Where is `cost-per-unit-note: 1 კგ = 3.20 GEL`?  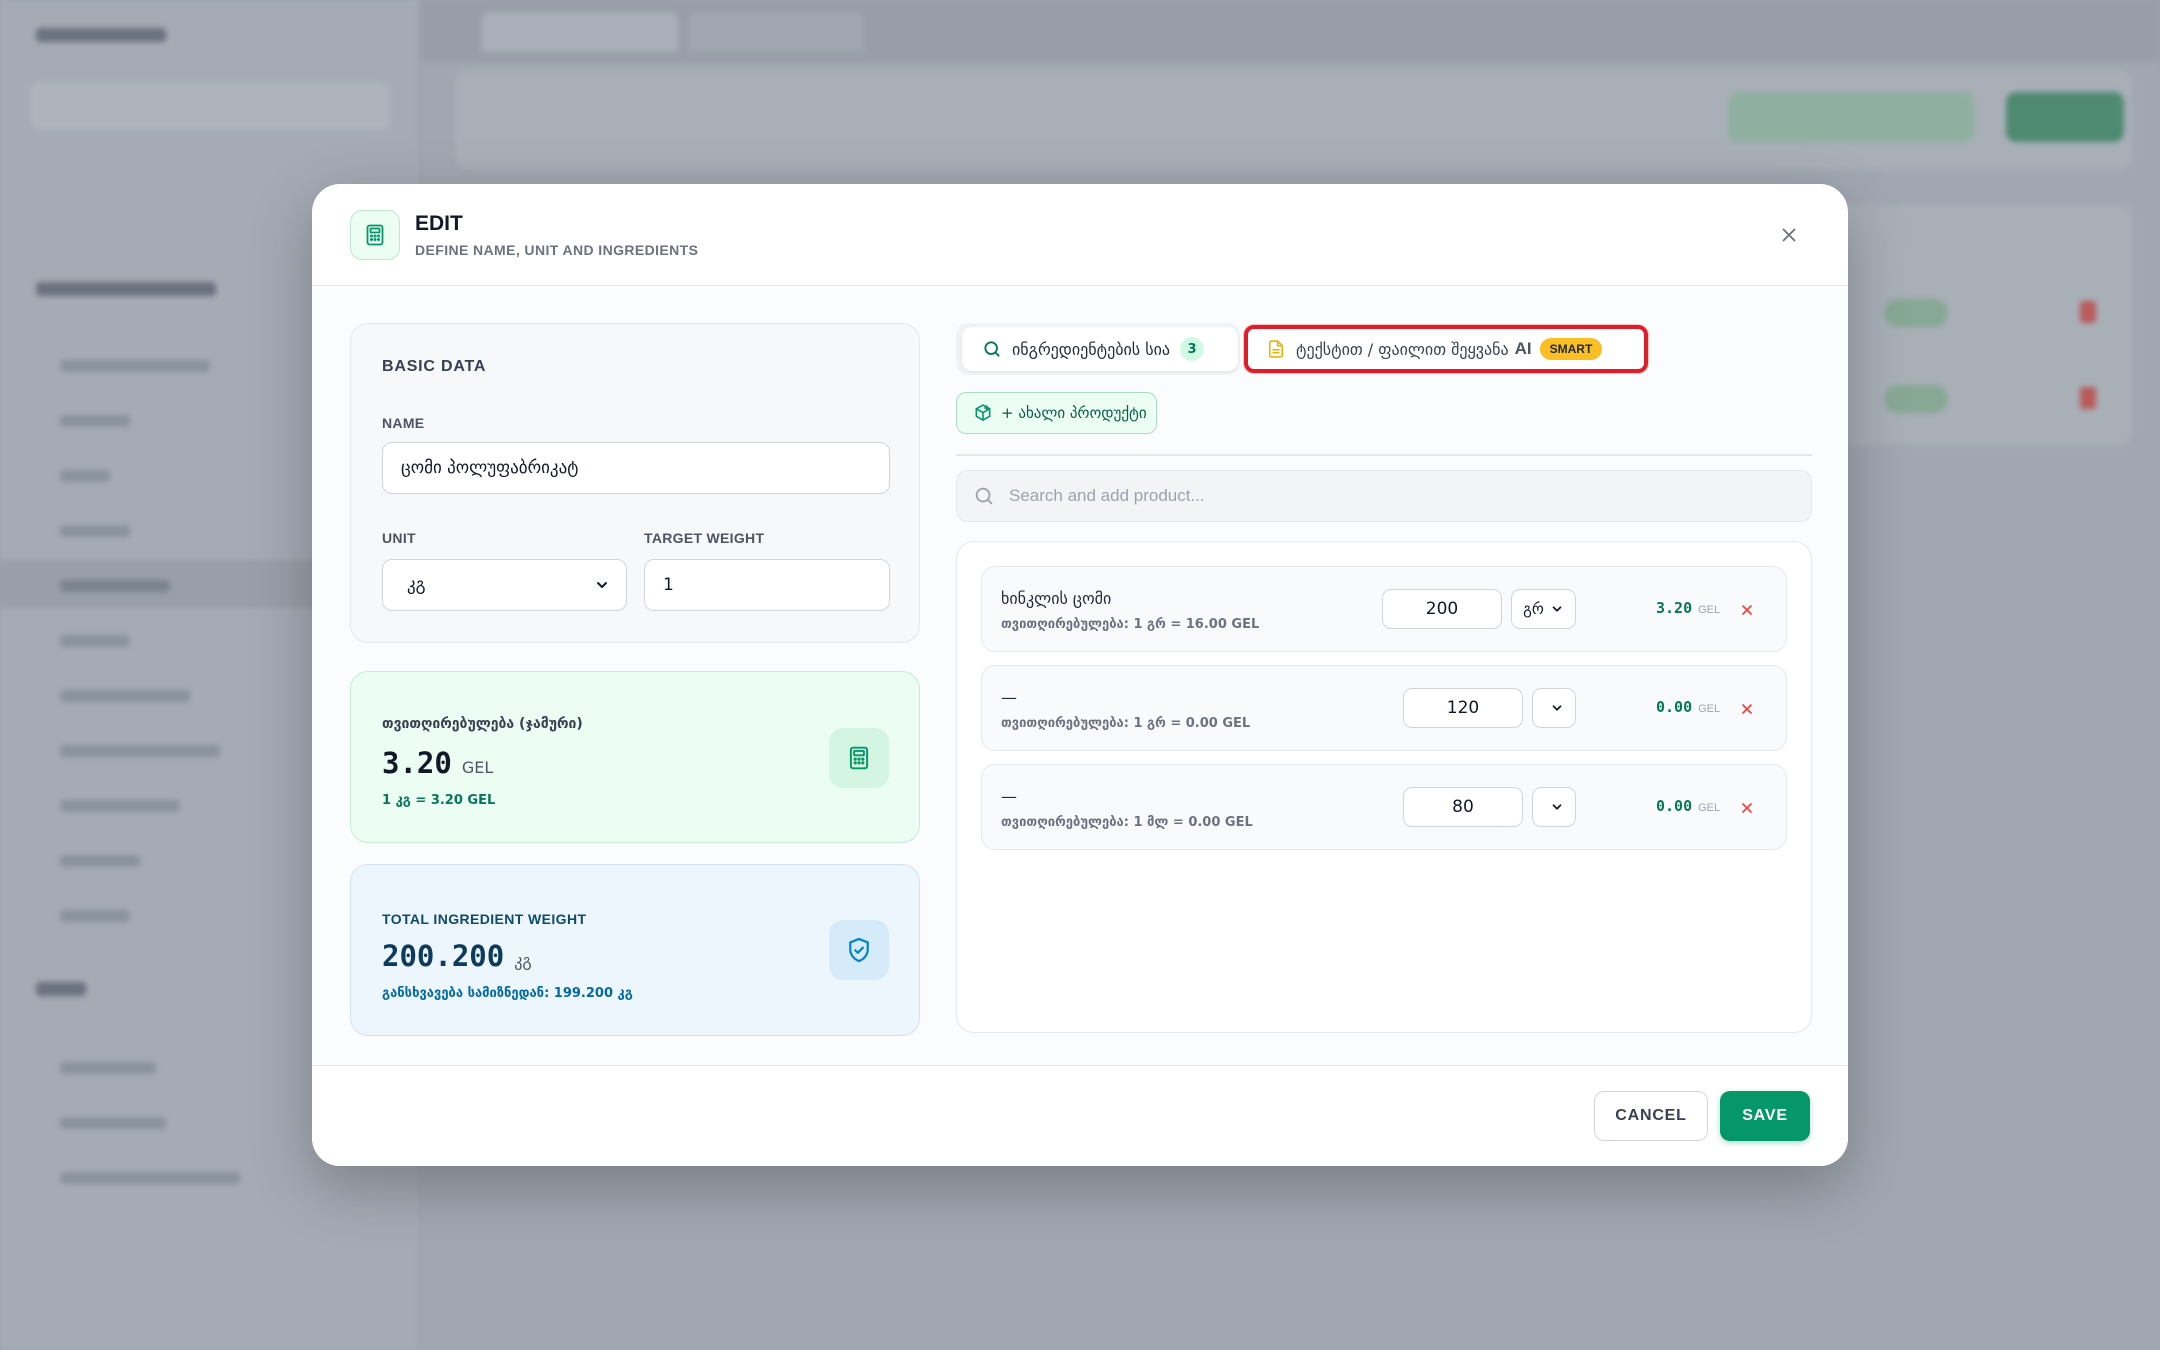 cost-per-unit-note: 1 კგ = 3.20 GEL is located at coordinates (439, 800).